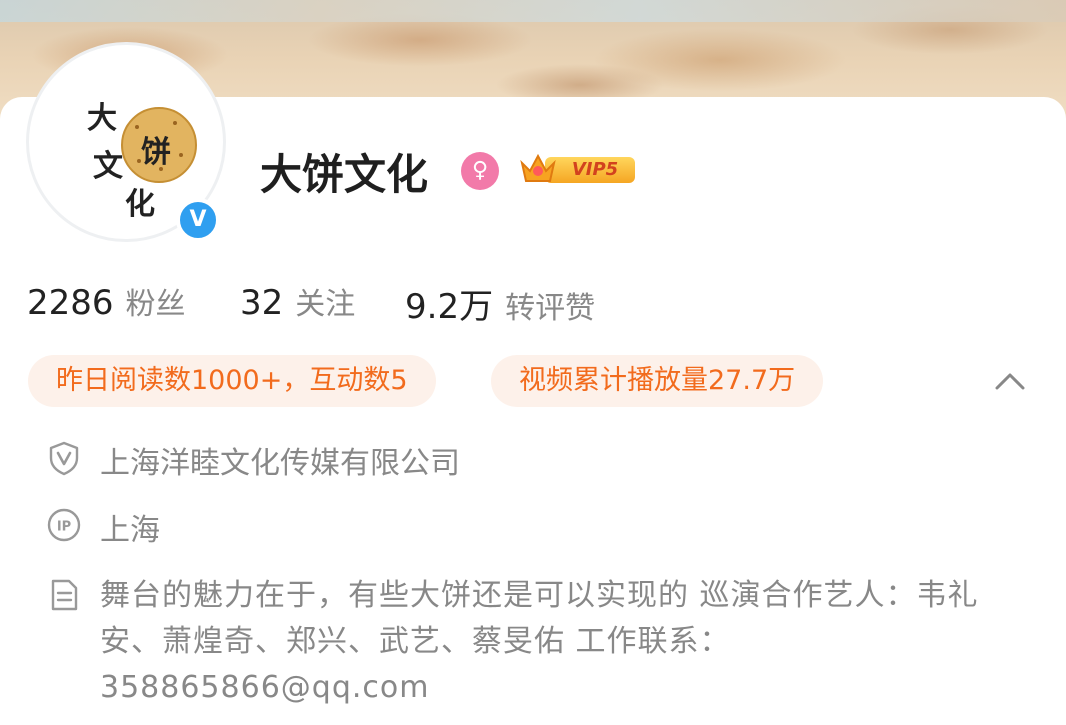 This screenshot has width=1066, height=725. I want to click on avatar-char: 饼, so click(156, 152).